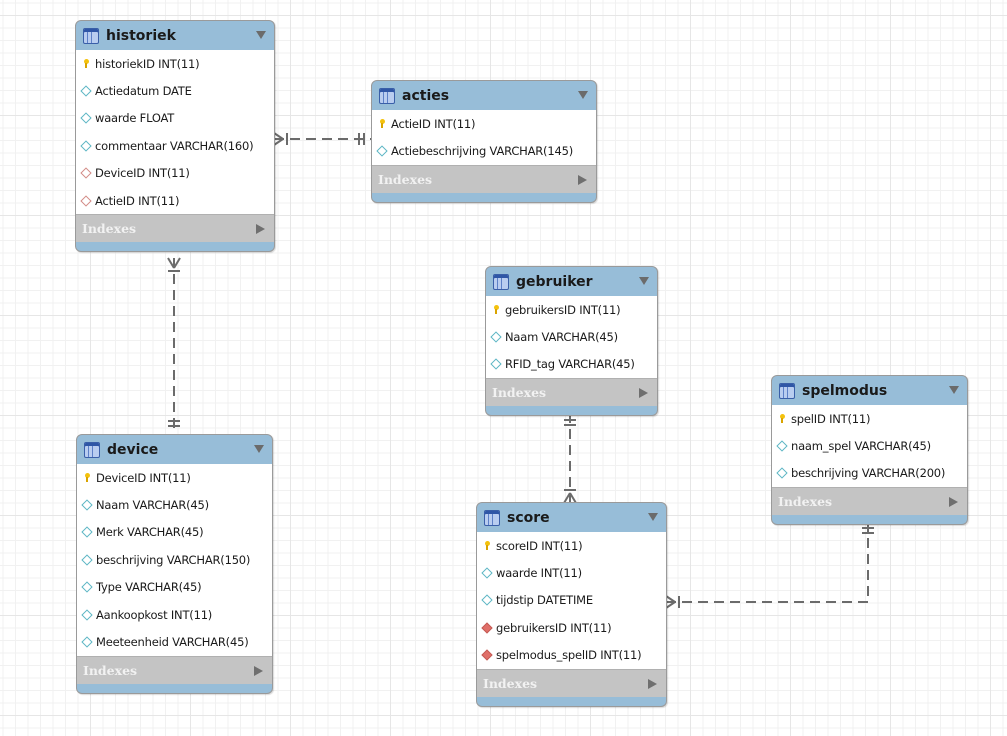  What do you see at coordinates (174, 449) in the screenshot?
I see `table-header: device` at bounding box center [174, 449].